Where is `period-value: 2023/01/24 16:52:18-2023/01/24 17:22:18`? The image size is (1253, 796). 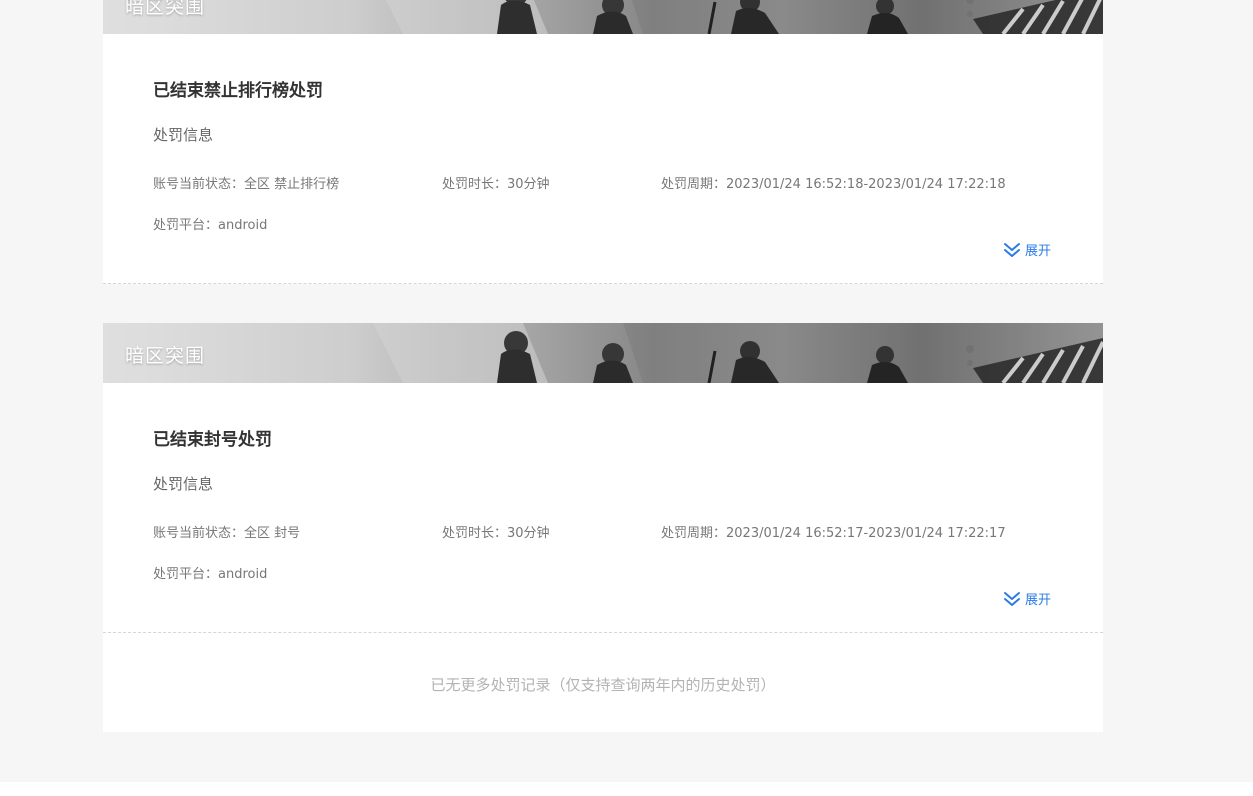
period-value: 2023/01/24 16:52:18-2023/01/24 17:22:18 is located at coordinates (866, 184).